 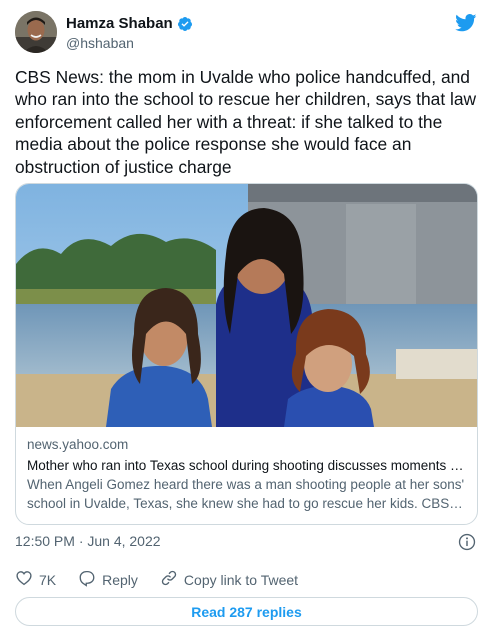 What do you see at coordinates (88, 541) in the screenshot?
I see `tweet-timestamp: 12:50 PM · Jun 4, 2022` at bounding box center [88, 541].